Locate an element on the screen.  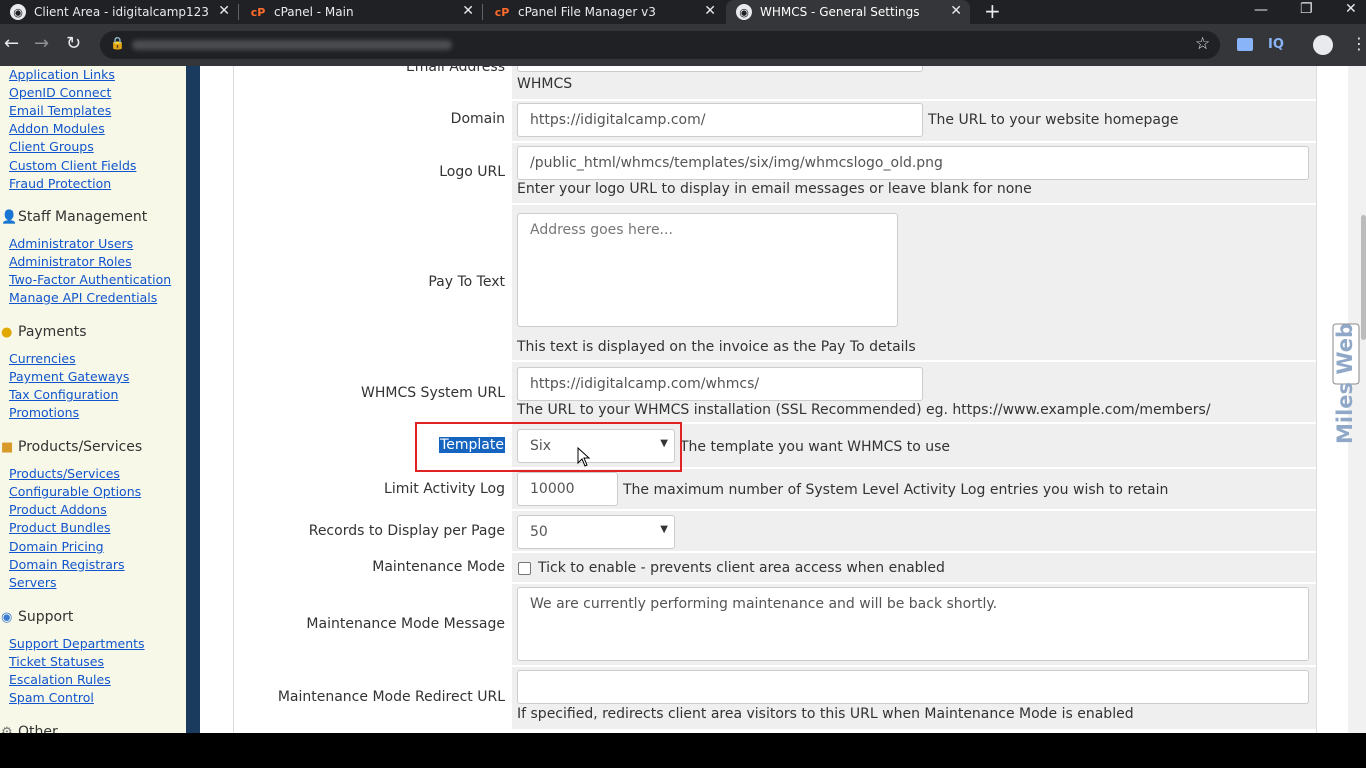
records-per-page-select: 50 ▼ is located at coordinates (596, 532).